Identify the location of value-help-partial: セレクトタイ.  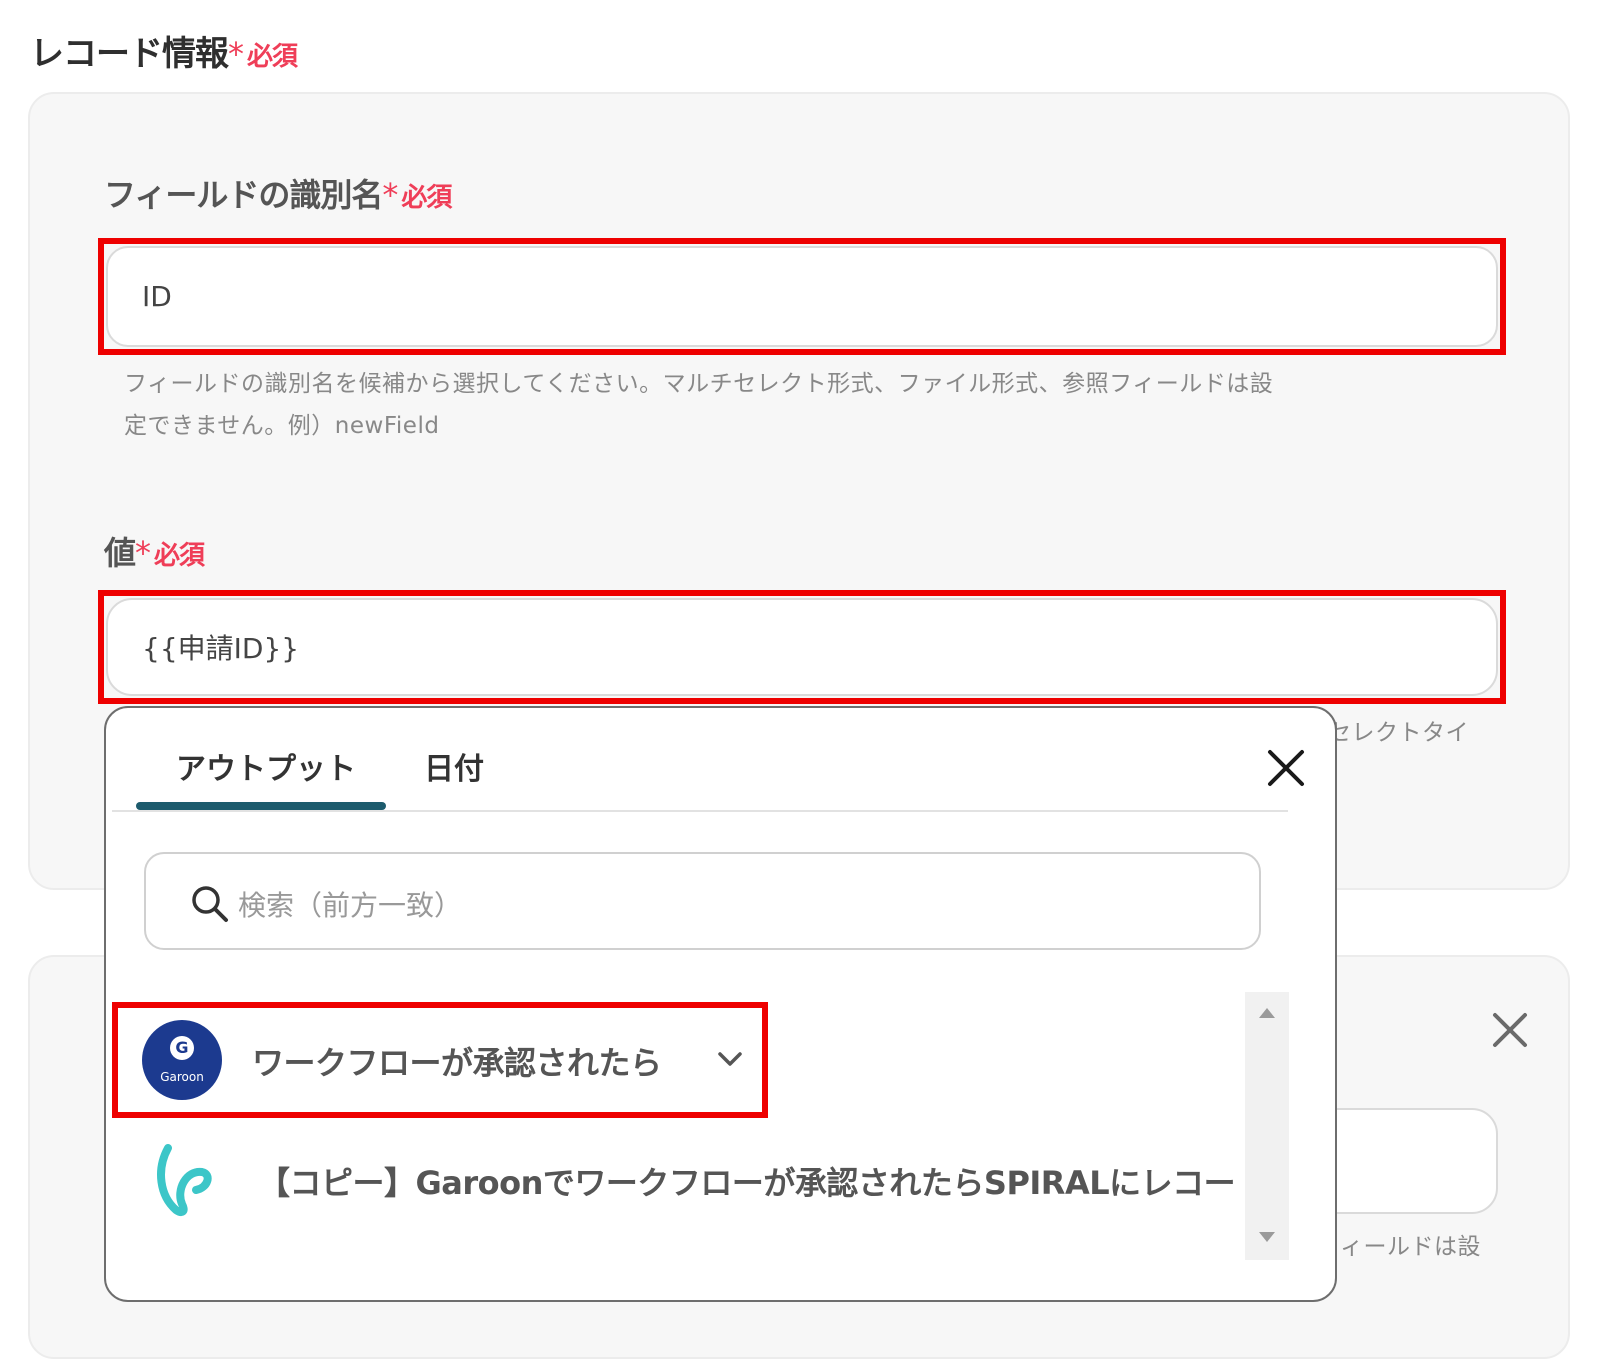
(1398, 733).